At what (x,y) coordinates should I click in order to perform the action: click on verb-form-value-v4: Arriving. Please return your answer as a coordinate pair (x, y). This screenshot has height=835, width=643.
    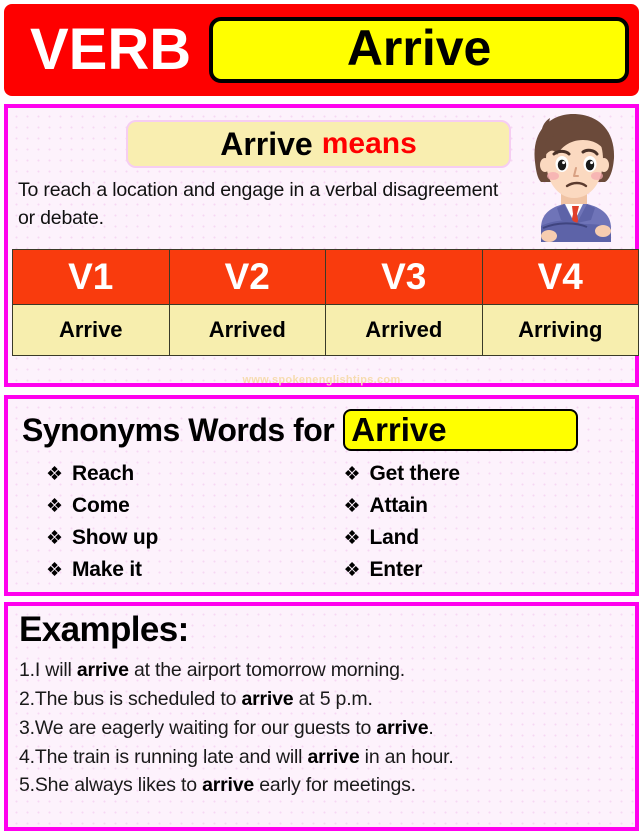
    Looking at the image, I should click on (560, 330).